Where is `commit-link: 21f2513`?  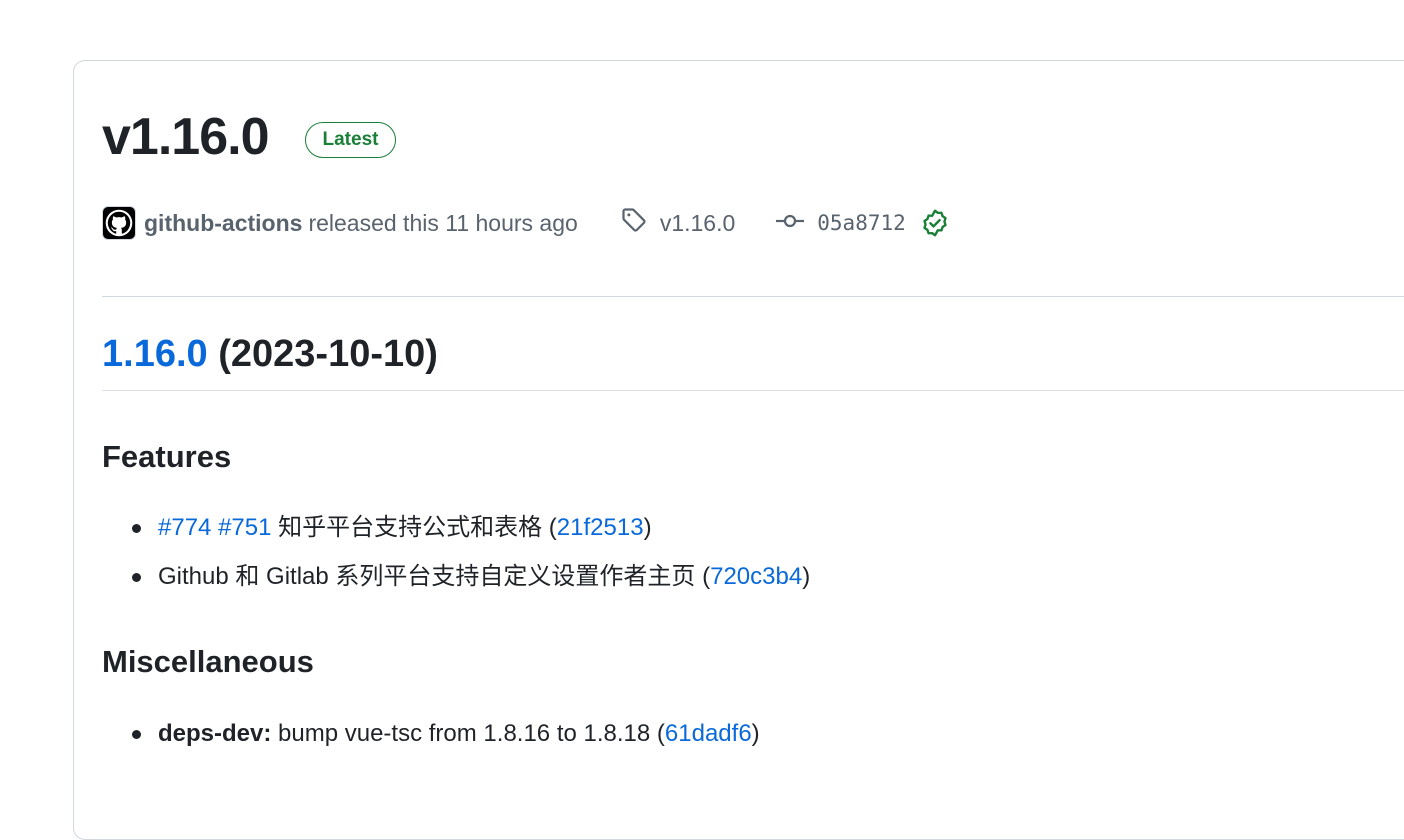 commit-link: 21f2513 is located at coordinates (600, 527).